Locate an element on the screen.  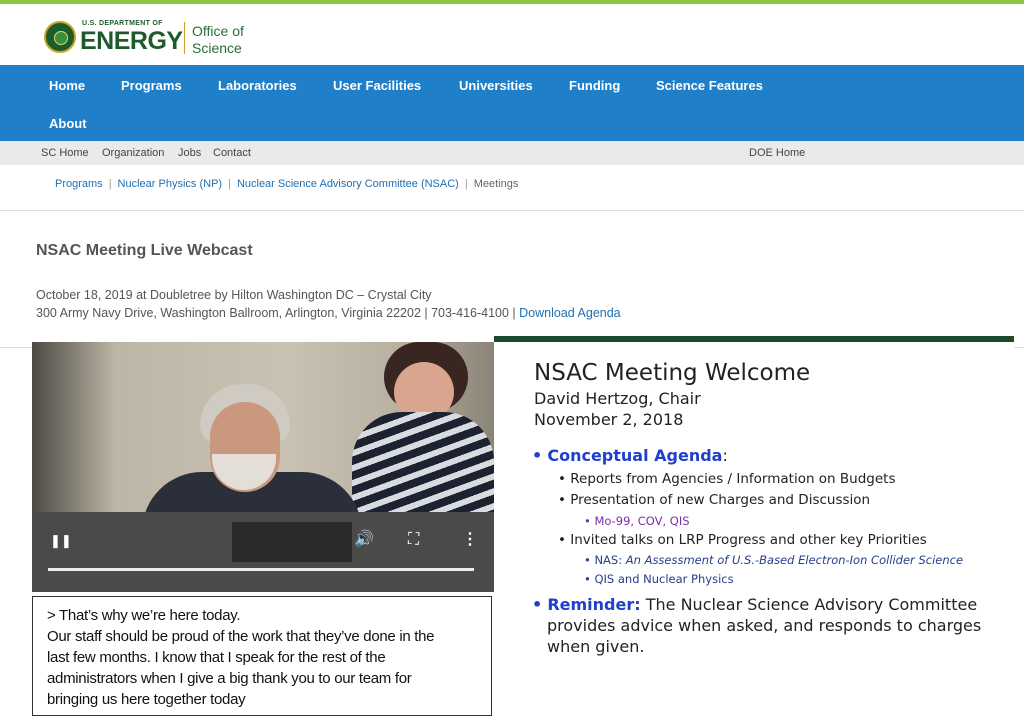
video-progress-bar is located at coordinates (261, 569).